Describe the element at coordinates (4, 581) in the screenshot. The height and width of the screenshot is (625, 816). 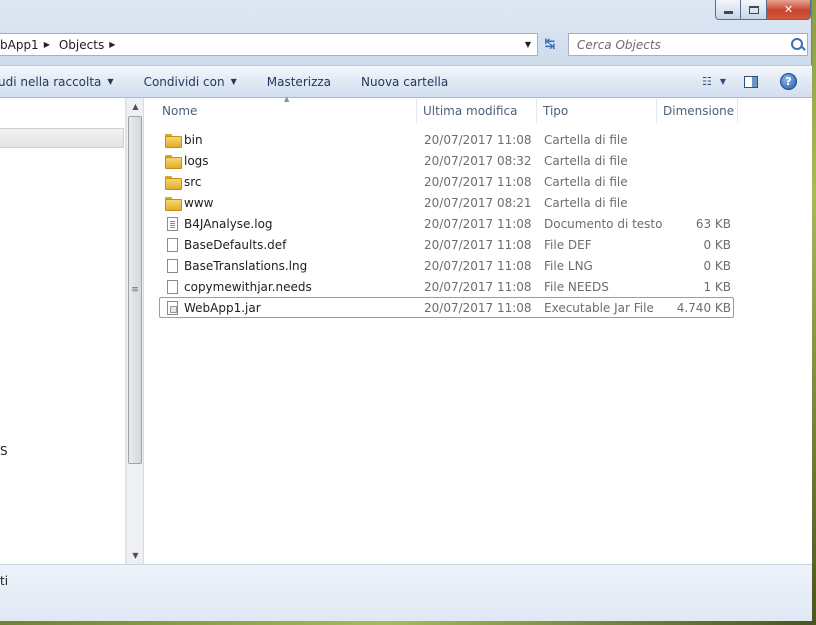
I see `status-text: ti` at that location.